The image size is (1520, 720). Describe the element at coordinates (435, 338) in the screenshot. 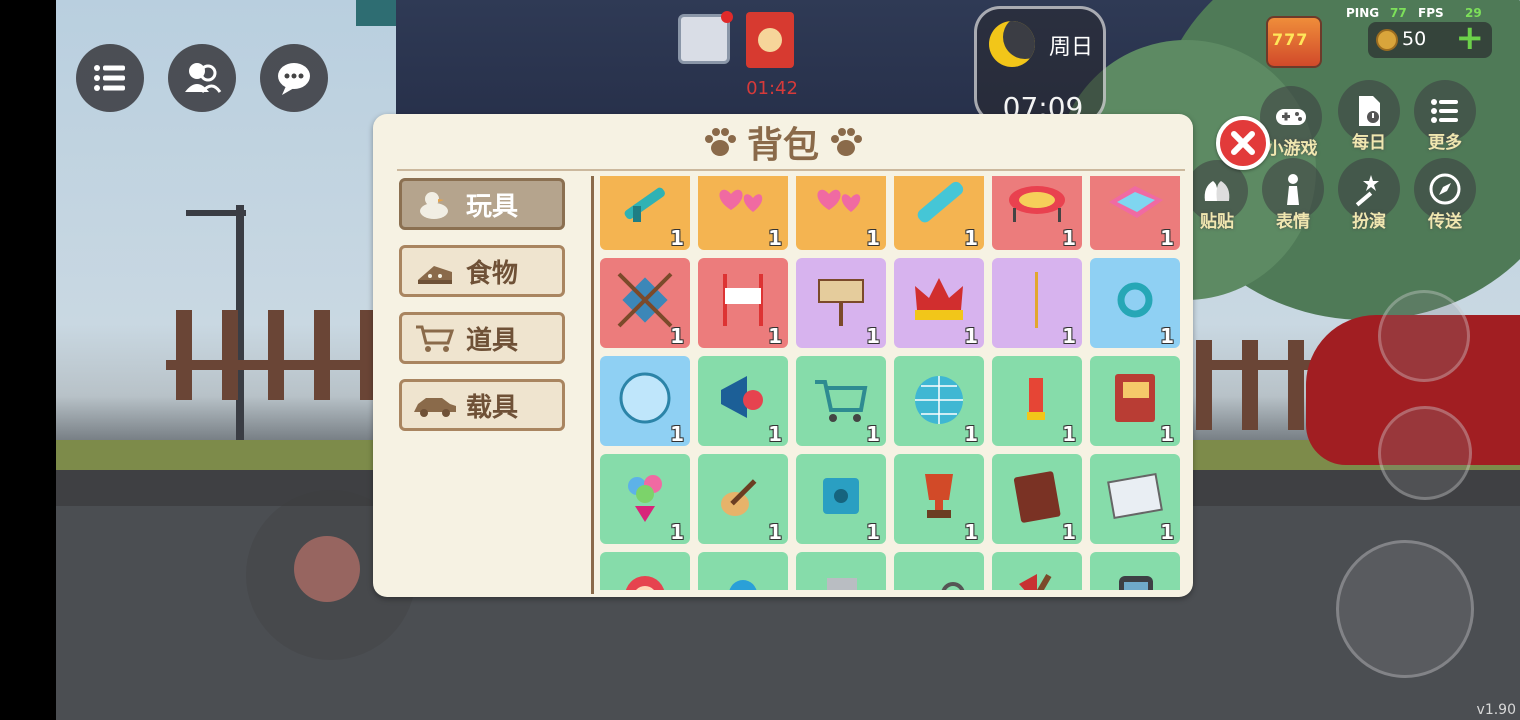

I see `cart-icon` at that location.